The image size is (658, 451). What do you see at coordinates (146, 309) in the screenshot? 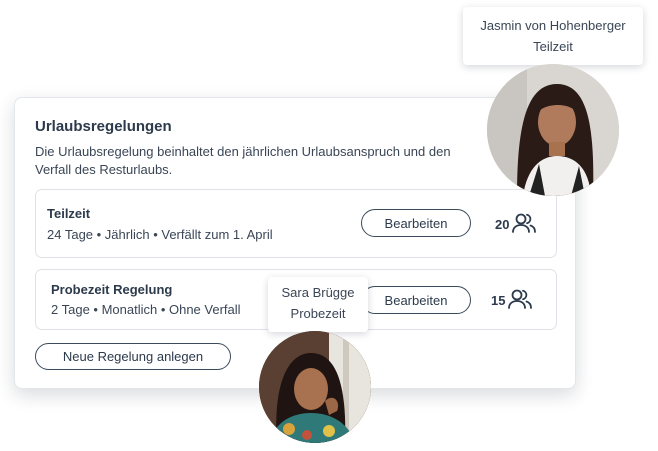
I see `rule-details: 2 Tage • Monatlich • Ohne Verfall` at bounding box center [146, 309].